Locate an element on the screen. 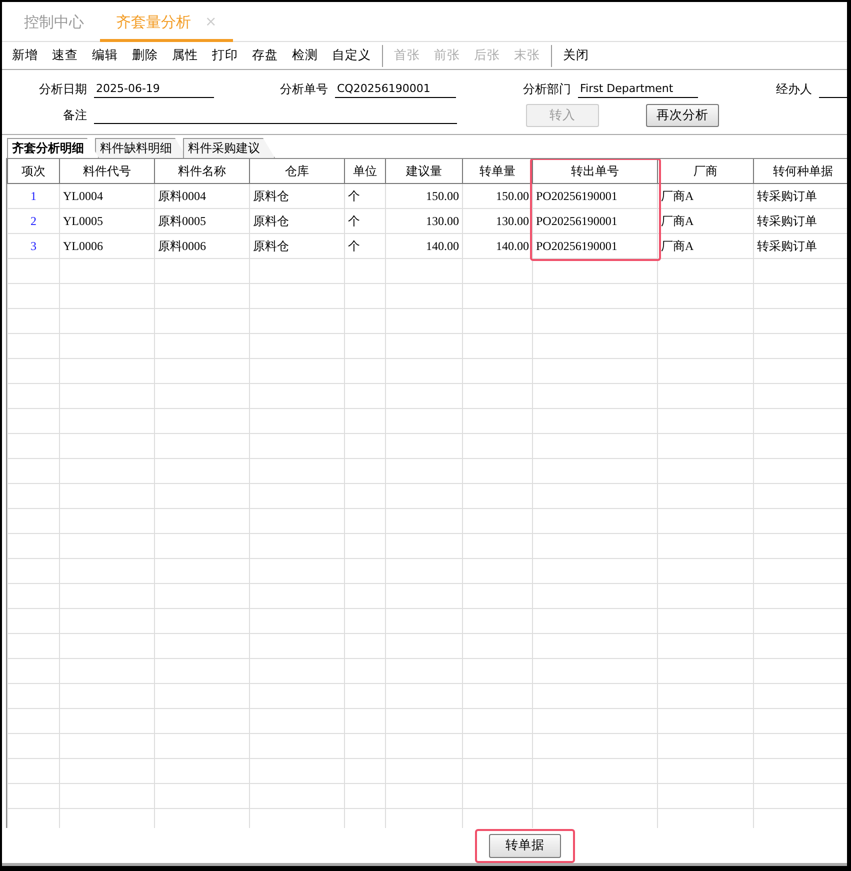 The width and height of the screenshot is (851, 871). column-header: 转何种单据 is located at coordinates (800, 171).